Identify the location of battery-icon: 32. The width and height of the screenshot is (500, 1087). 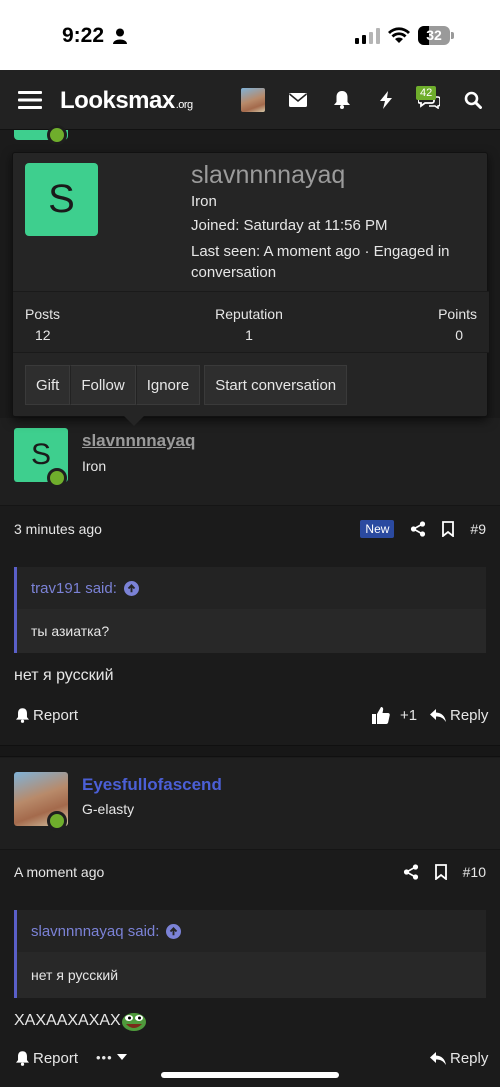
(436, 35).